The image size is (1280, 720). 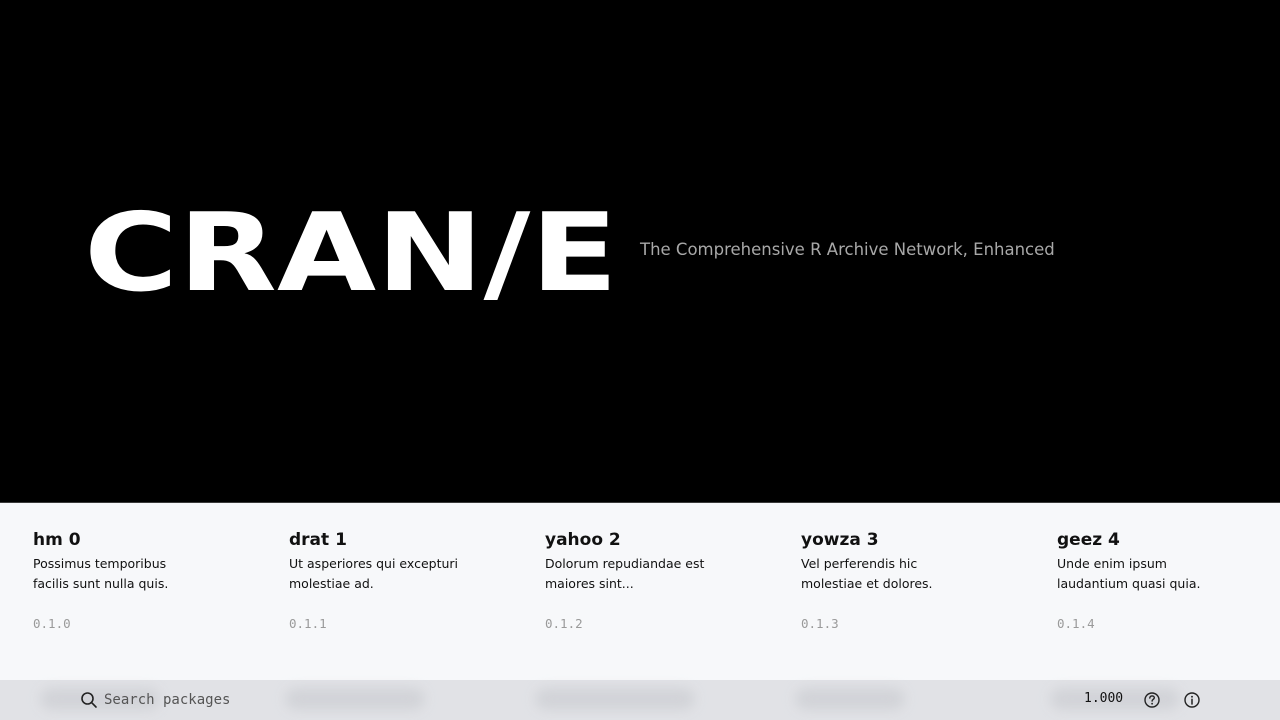 What do you see at coordinates (564, 623) in the screenshot?
I see `package-version: 0.1.2` at bounding box center [564, 623].